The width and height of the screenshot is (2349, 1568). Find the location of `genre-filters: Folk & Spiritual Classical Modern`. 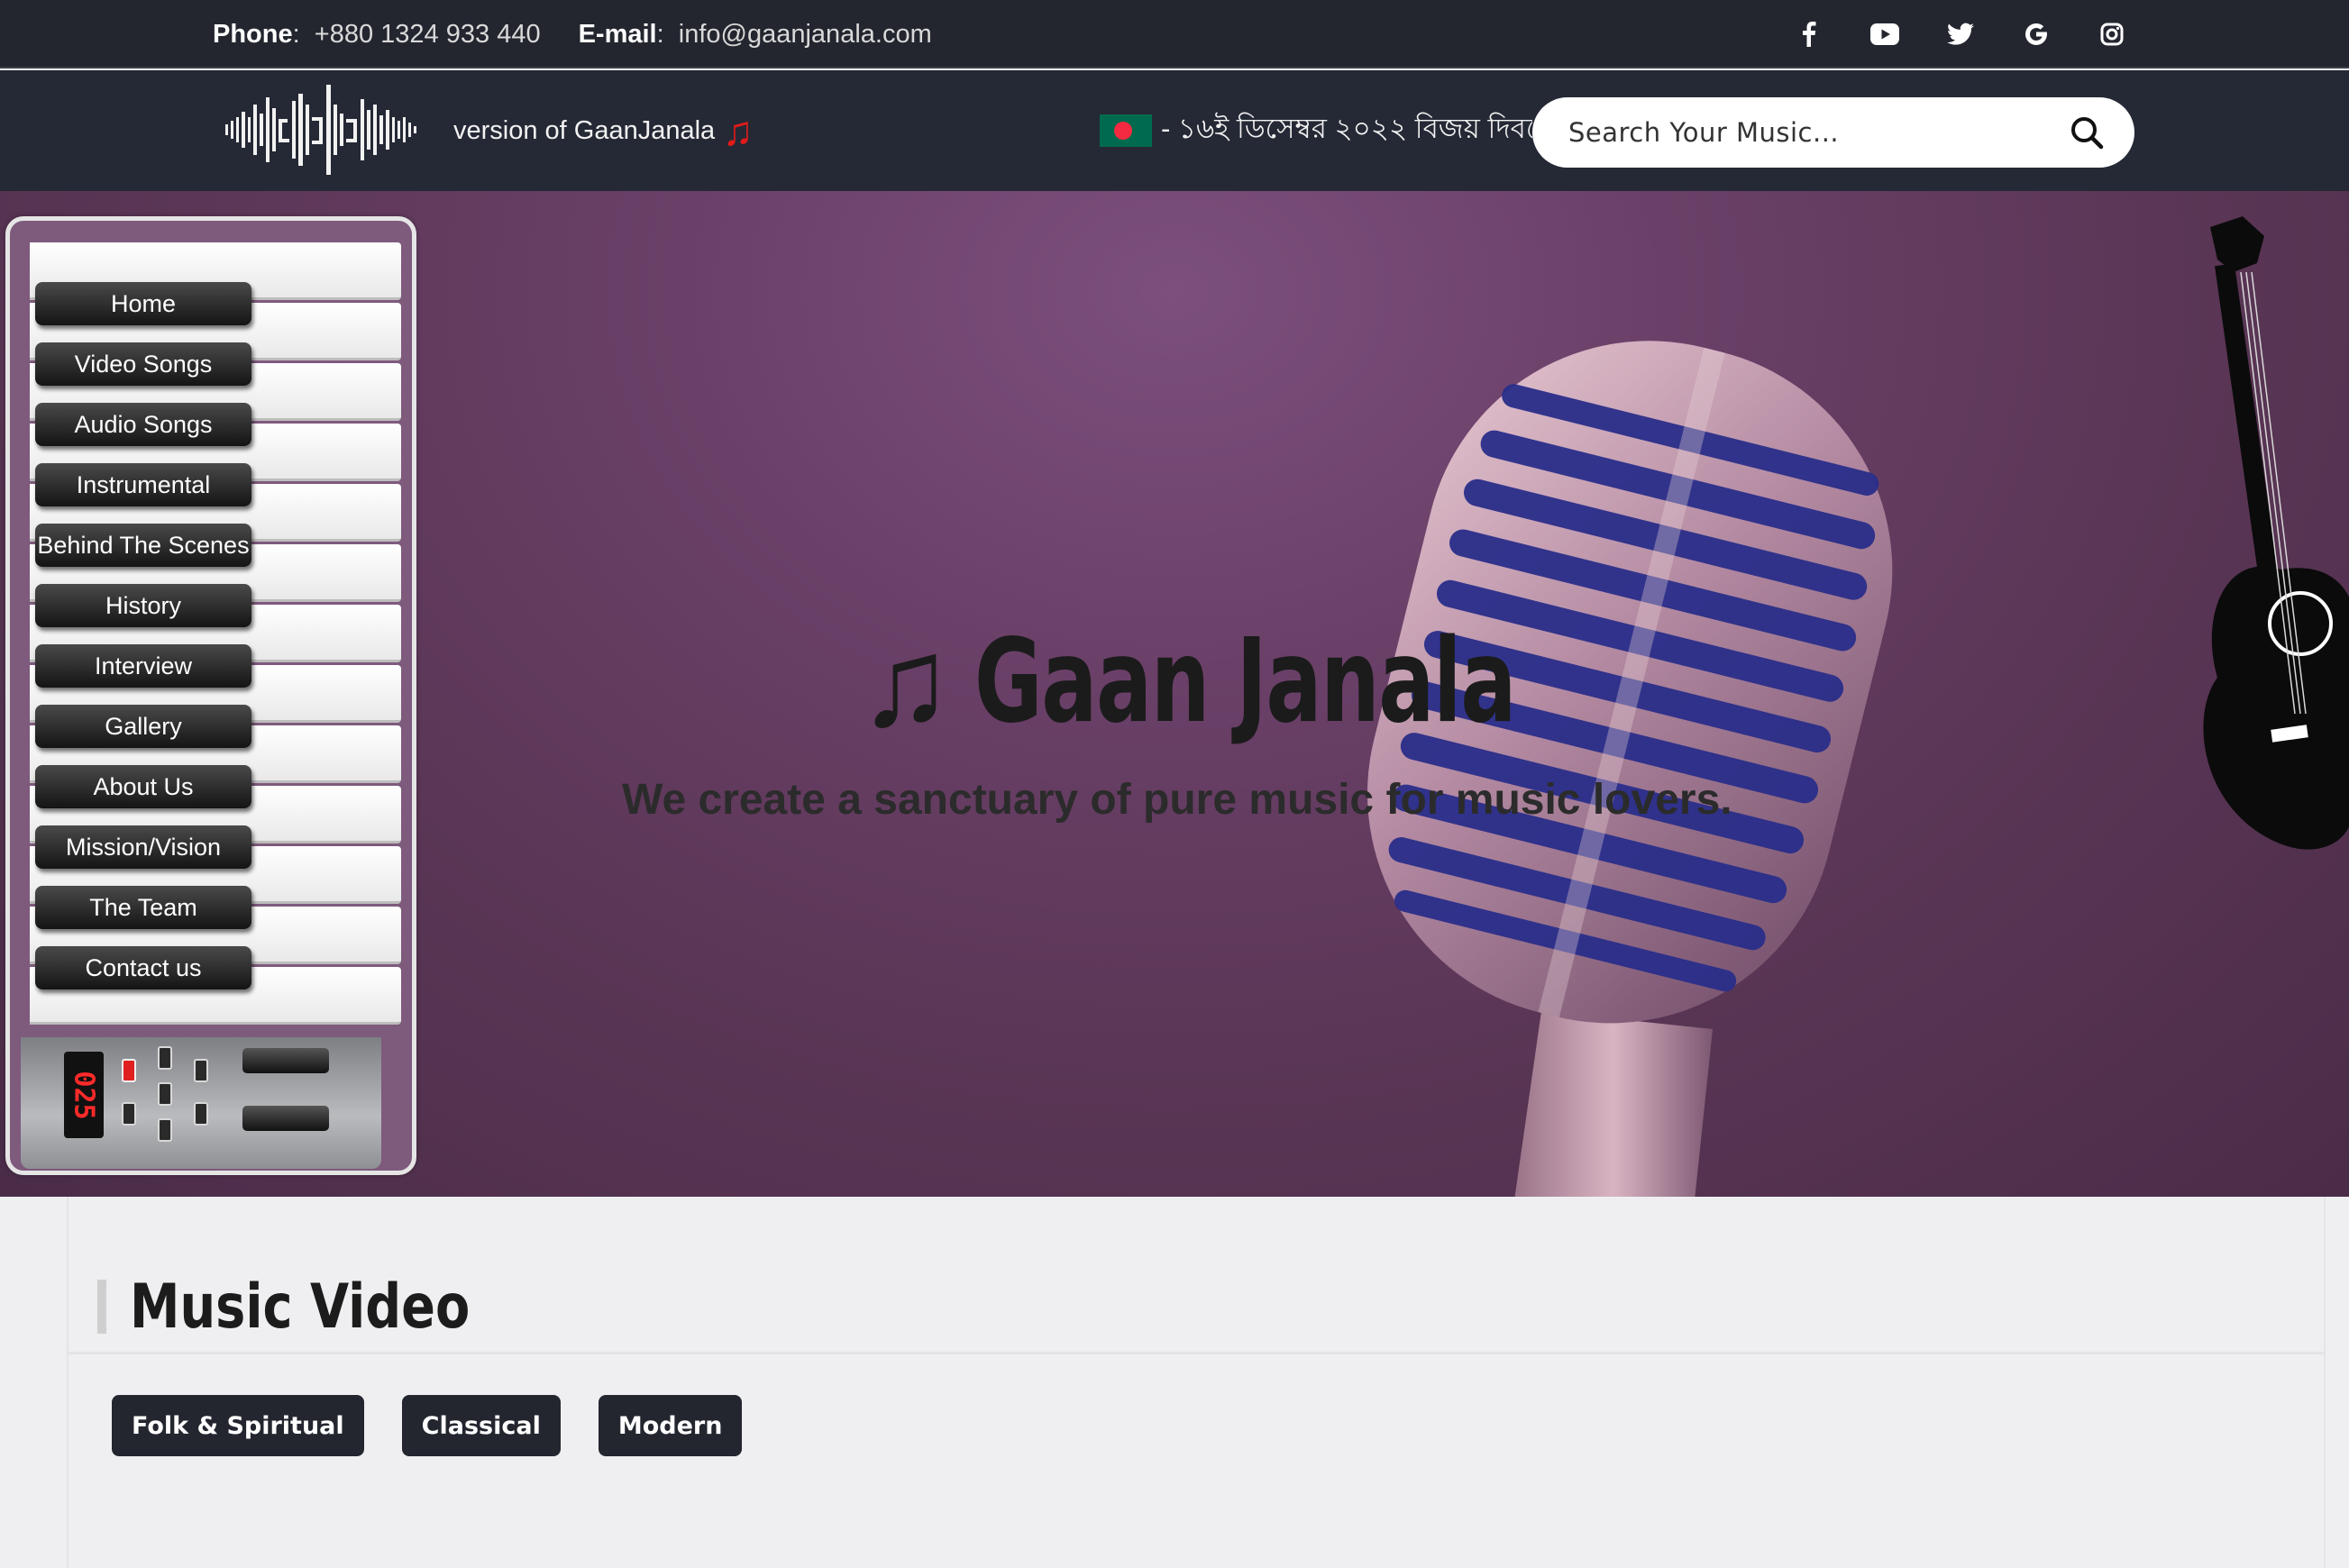

genre-filters: Folk & Spiritual Classical Modern is located at coordinates (427, 1425).